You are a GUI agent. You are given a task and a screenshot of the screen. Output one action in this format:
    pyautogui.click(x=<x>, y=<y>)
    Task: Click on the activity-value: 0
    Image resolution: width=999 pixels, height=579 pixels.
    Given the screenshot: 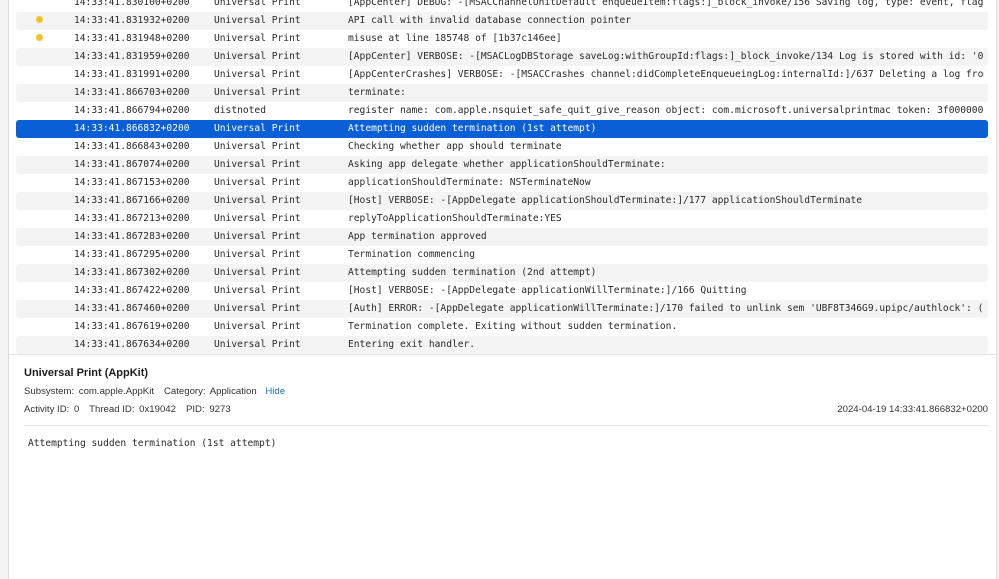 What is the action you would take?
    pyautogui.click(x=76, y=409)
    